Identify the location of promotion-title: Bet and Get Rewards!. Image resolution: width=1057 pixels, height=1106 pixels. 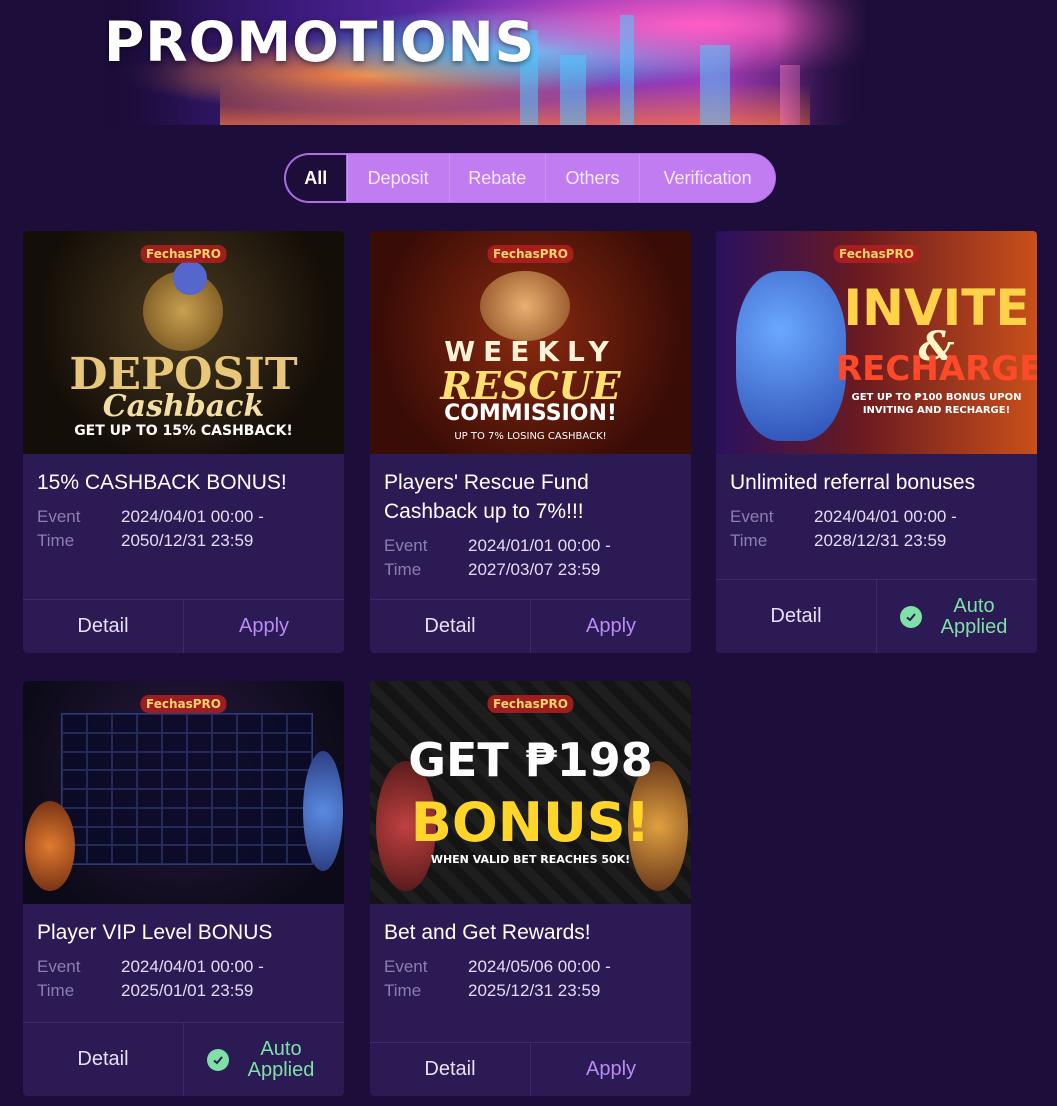
(487, 932).